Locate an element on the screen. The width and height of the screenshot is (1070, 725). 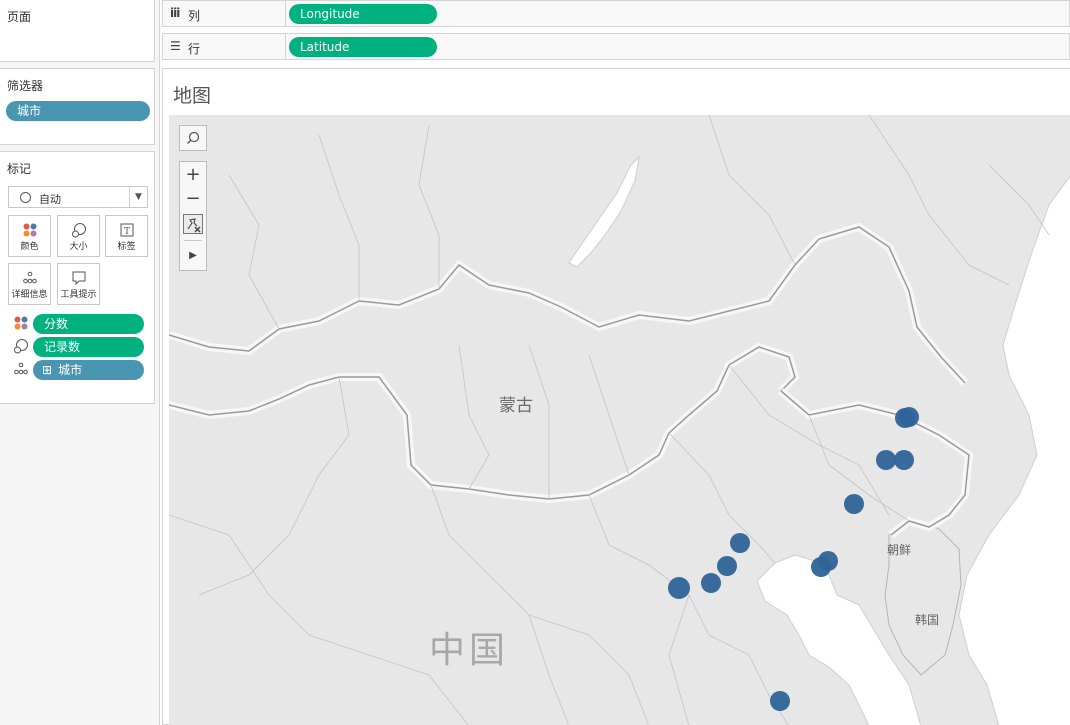
label-icon: T is located at coordinates (126, 230).